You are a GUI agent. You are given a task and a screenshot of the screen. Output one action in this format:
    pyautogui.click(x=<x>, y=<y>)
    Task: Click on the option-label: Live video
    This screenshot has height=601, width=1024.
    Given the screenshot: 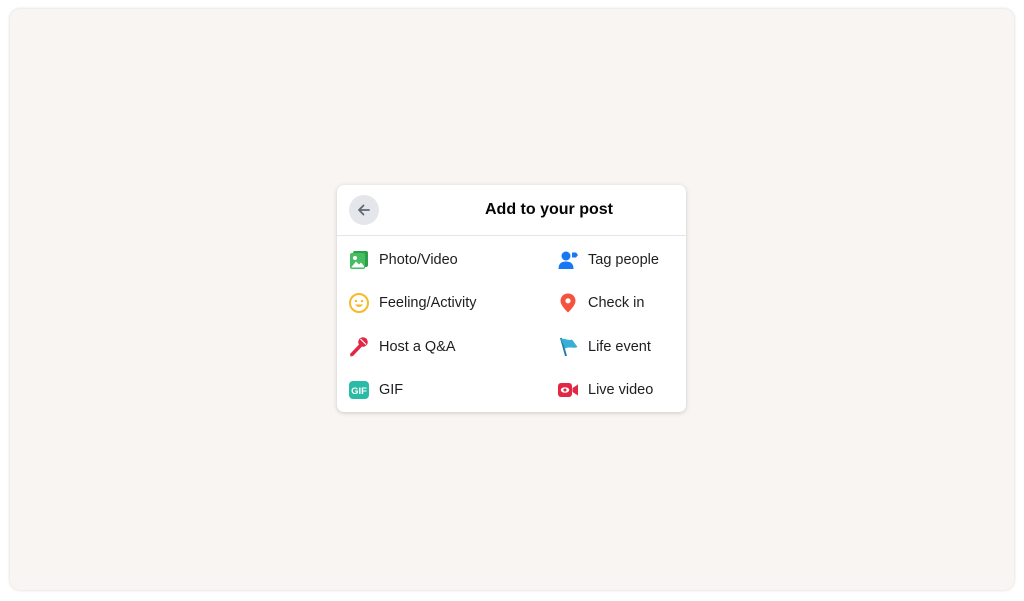 What is the action you would take?
    pyautogui.click(x=621, y=390)
    